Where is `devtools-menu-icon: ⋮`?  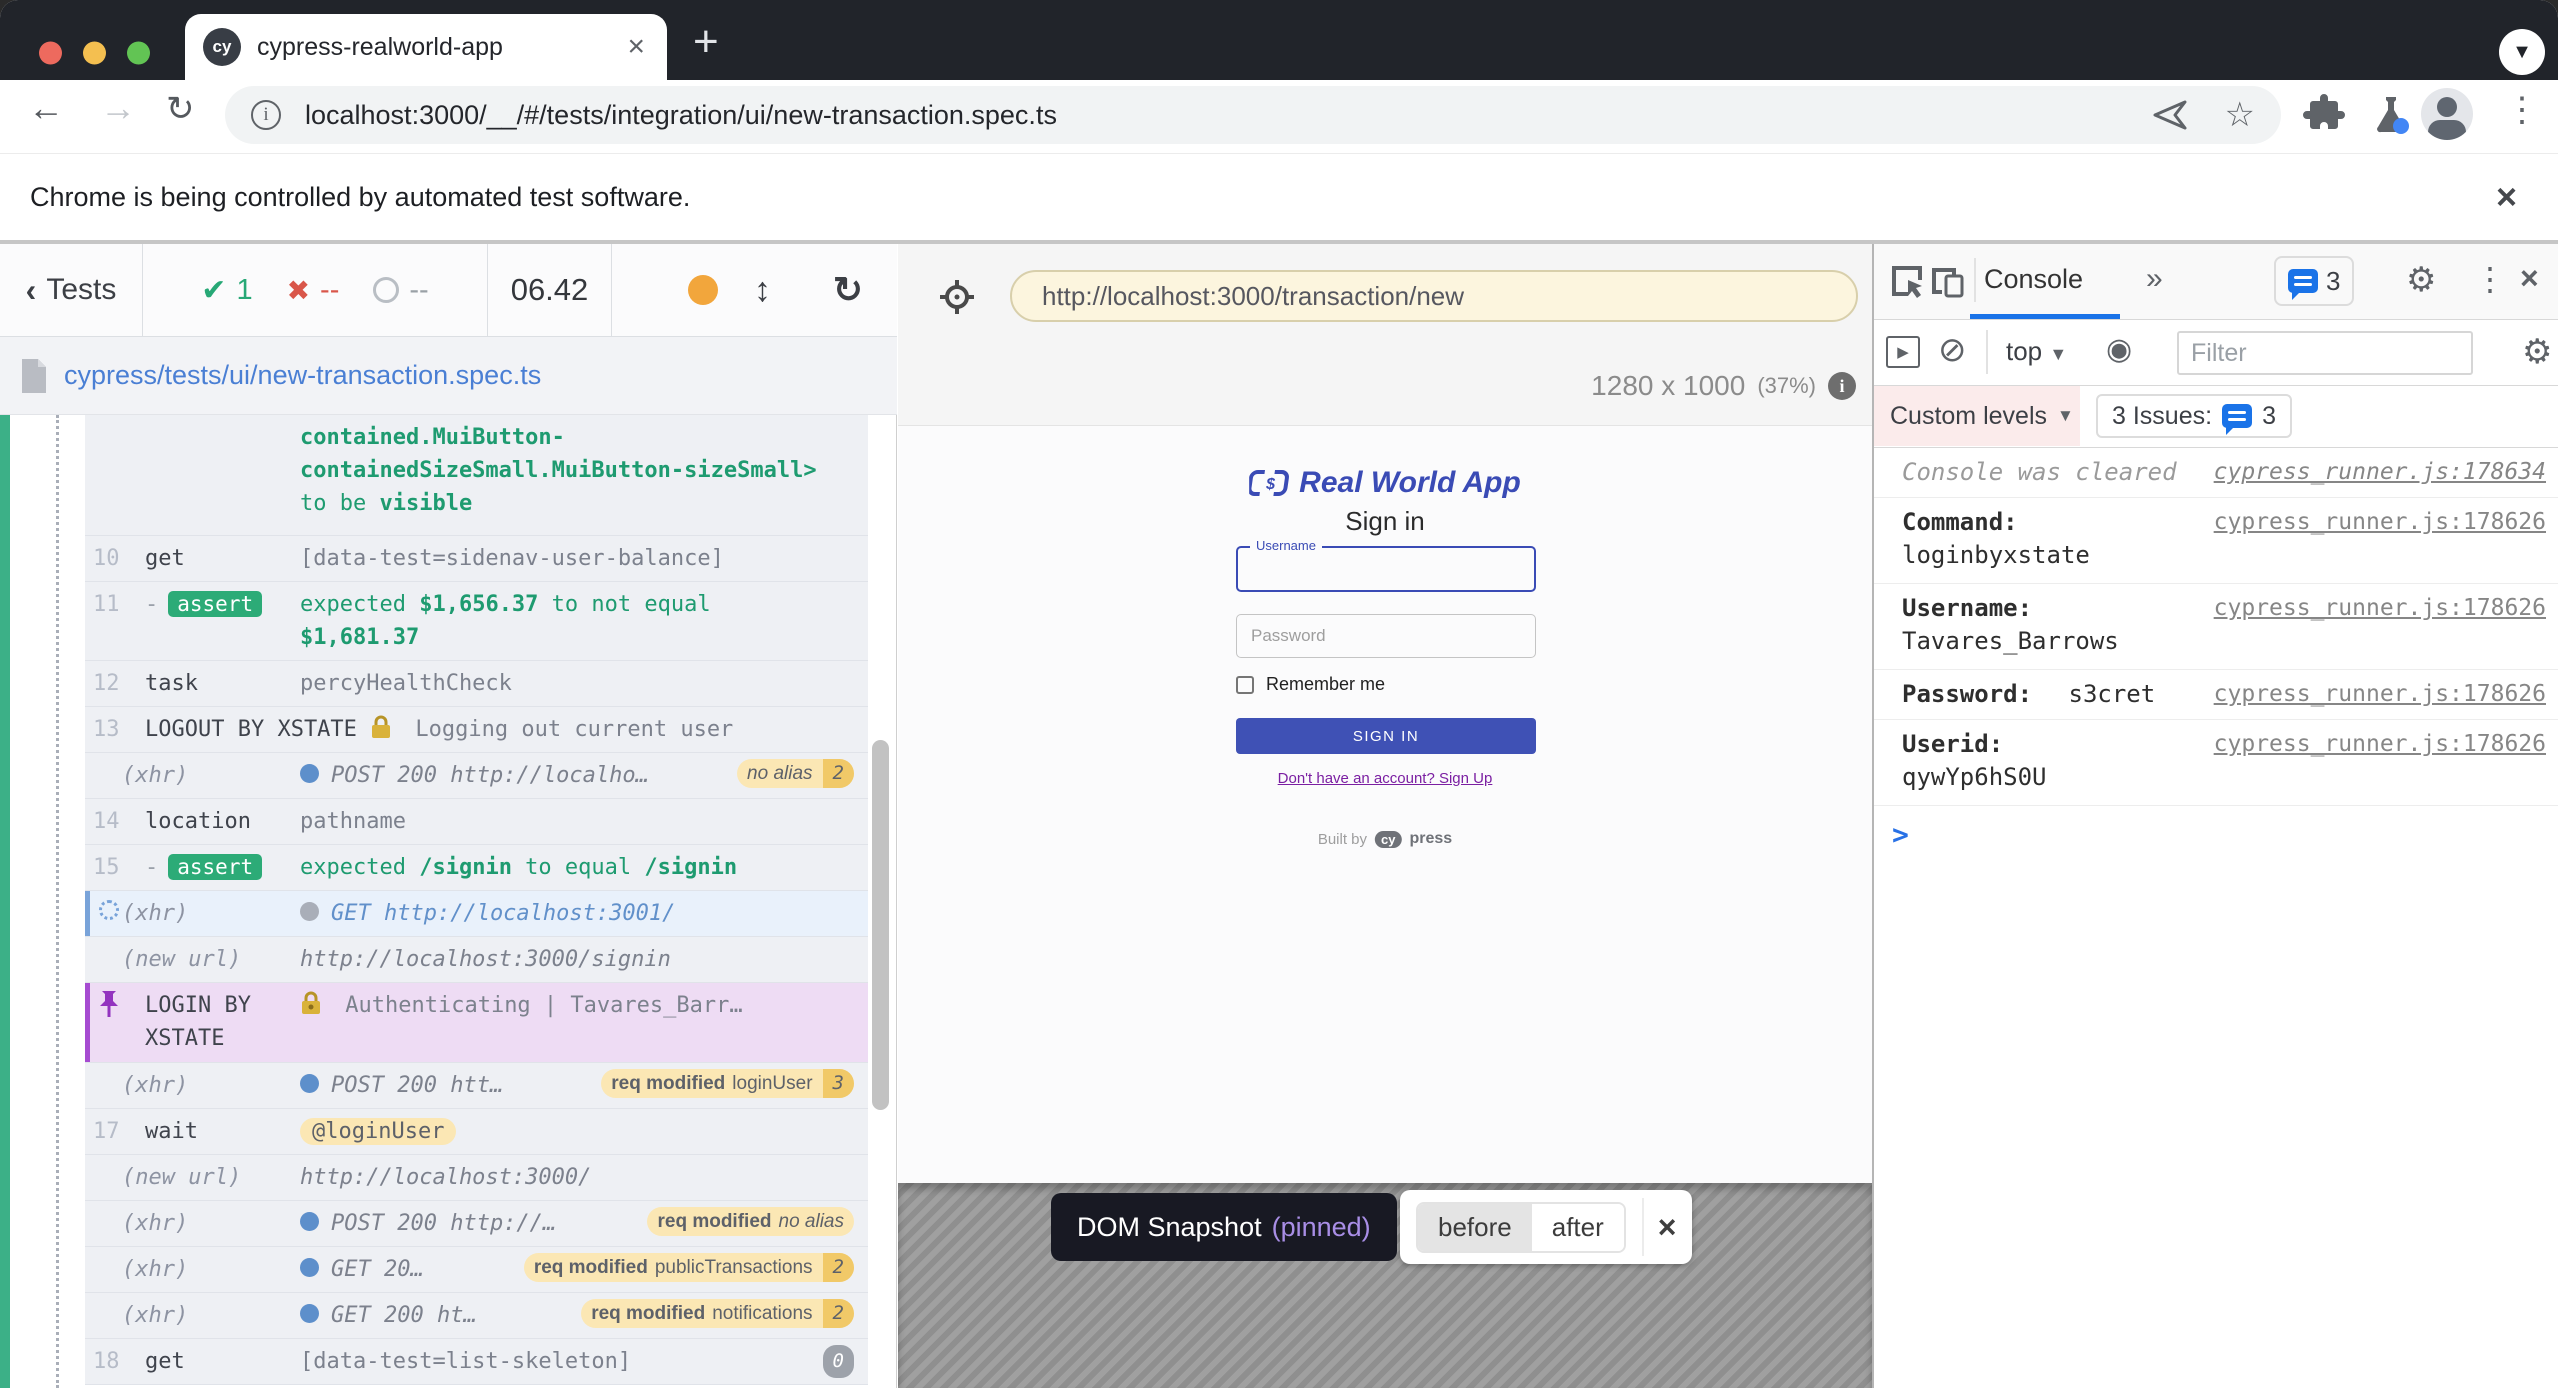 devtools-menu-icon: ⋮ is located at coordinates (2490, 279).